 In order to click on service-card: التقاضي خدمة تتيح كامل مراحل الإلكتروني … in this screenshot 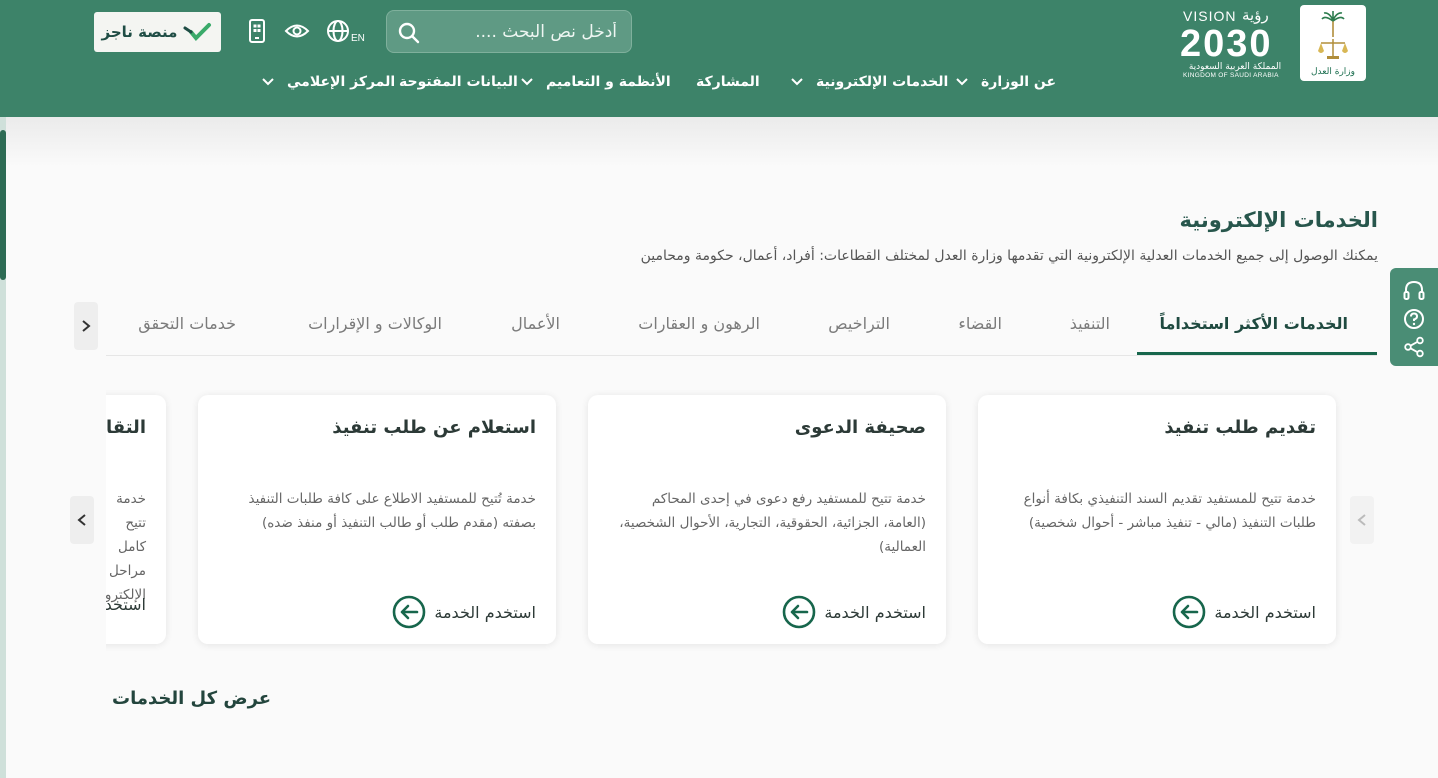, I will do `click(136, 519)`.